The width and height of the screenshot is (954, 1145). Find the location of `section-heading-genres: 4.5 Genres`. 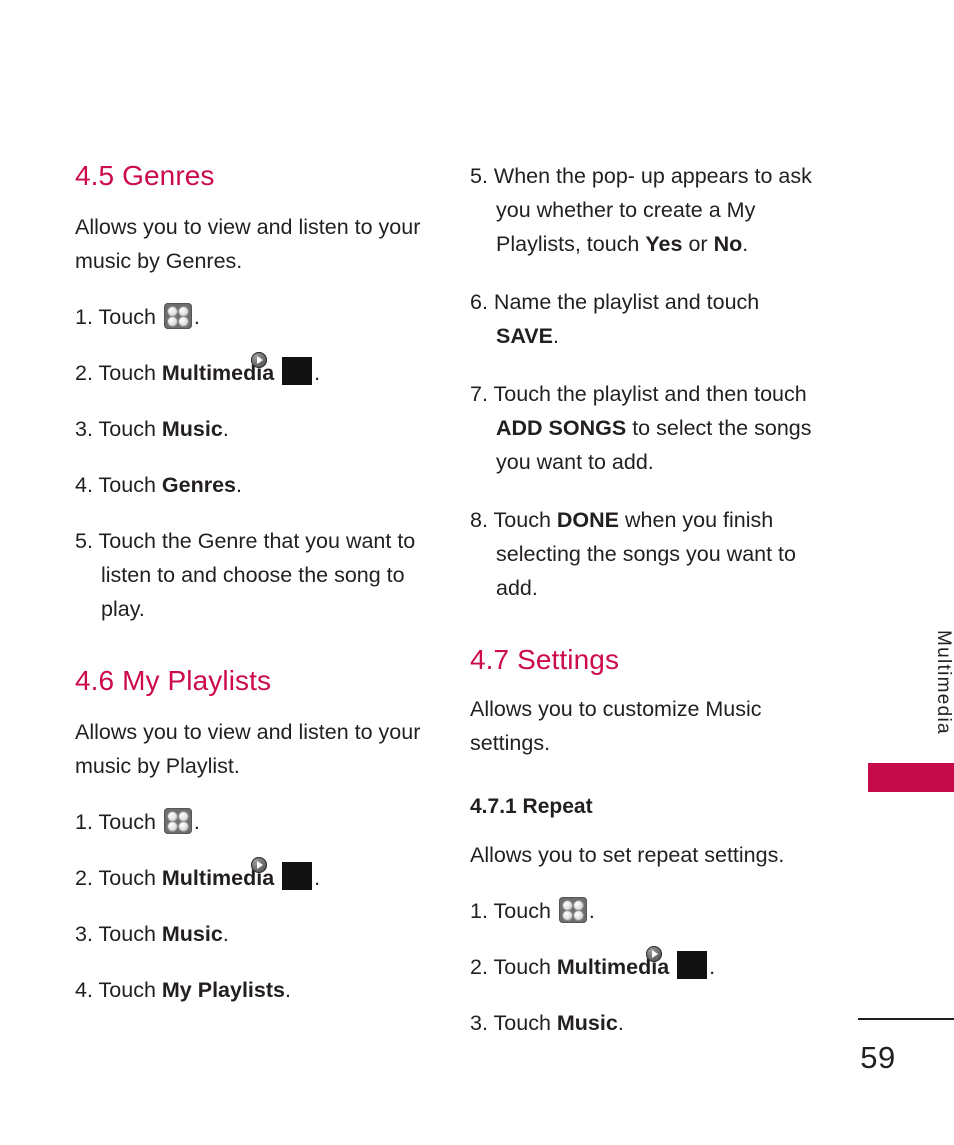

section-heading-genres: 4.5 Genres is located at coordinates (145, 175).